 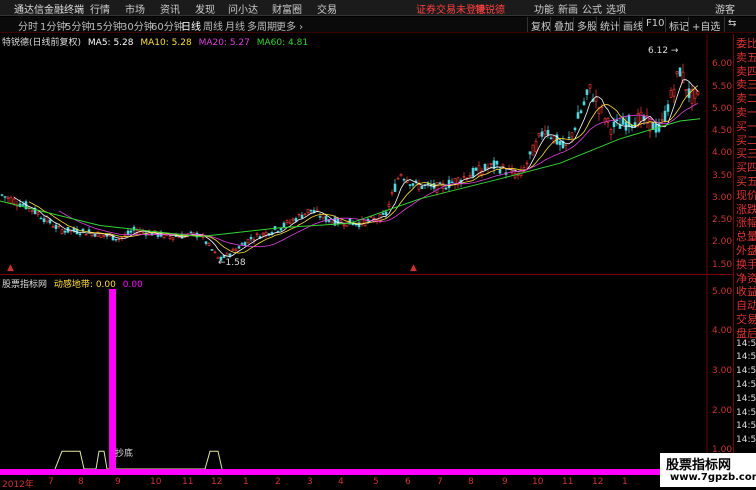 What do you see at coordinates (112, 379) in the screenshot?
I see `signal-bar` at bounding box center [112, 379].